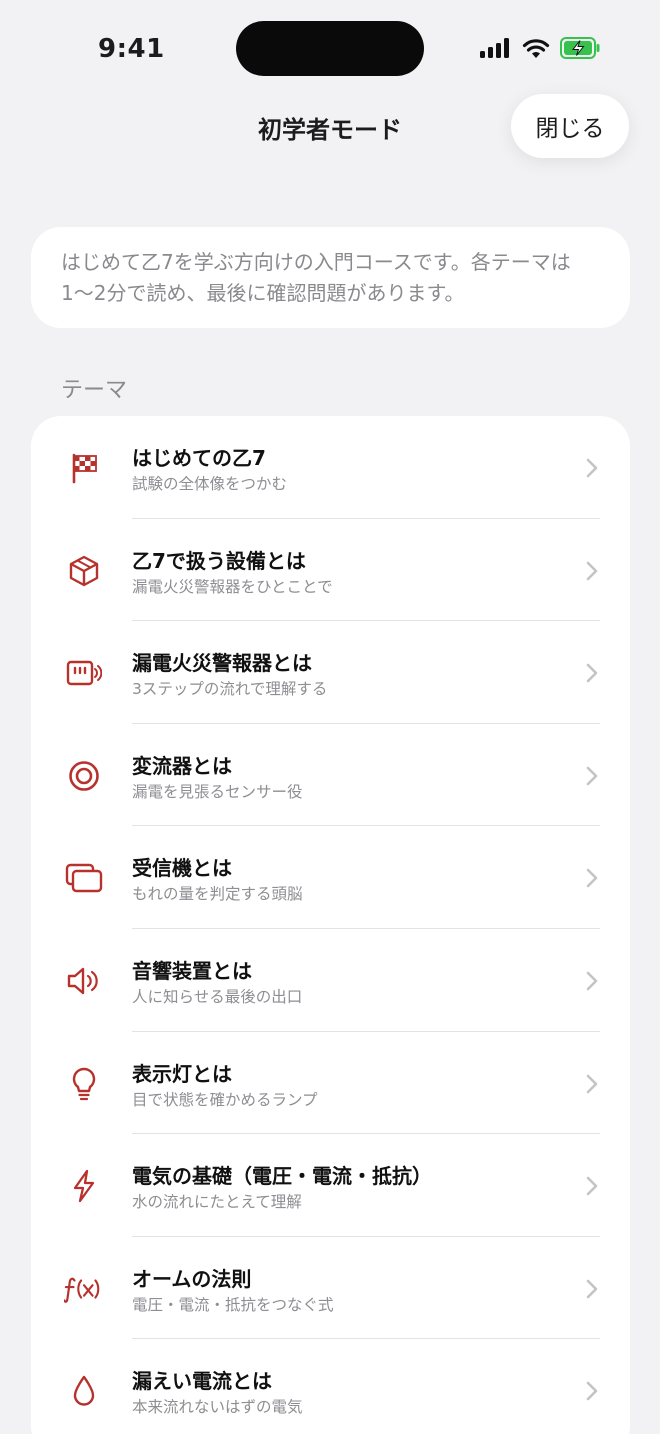 Image resolution: width=660 pixels, height=1434 pixels. Describe the element at coordinates (217, 791) in the screenshot. I see `topic-subtitle: 漏電を見張るセンサー役` at that location.